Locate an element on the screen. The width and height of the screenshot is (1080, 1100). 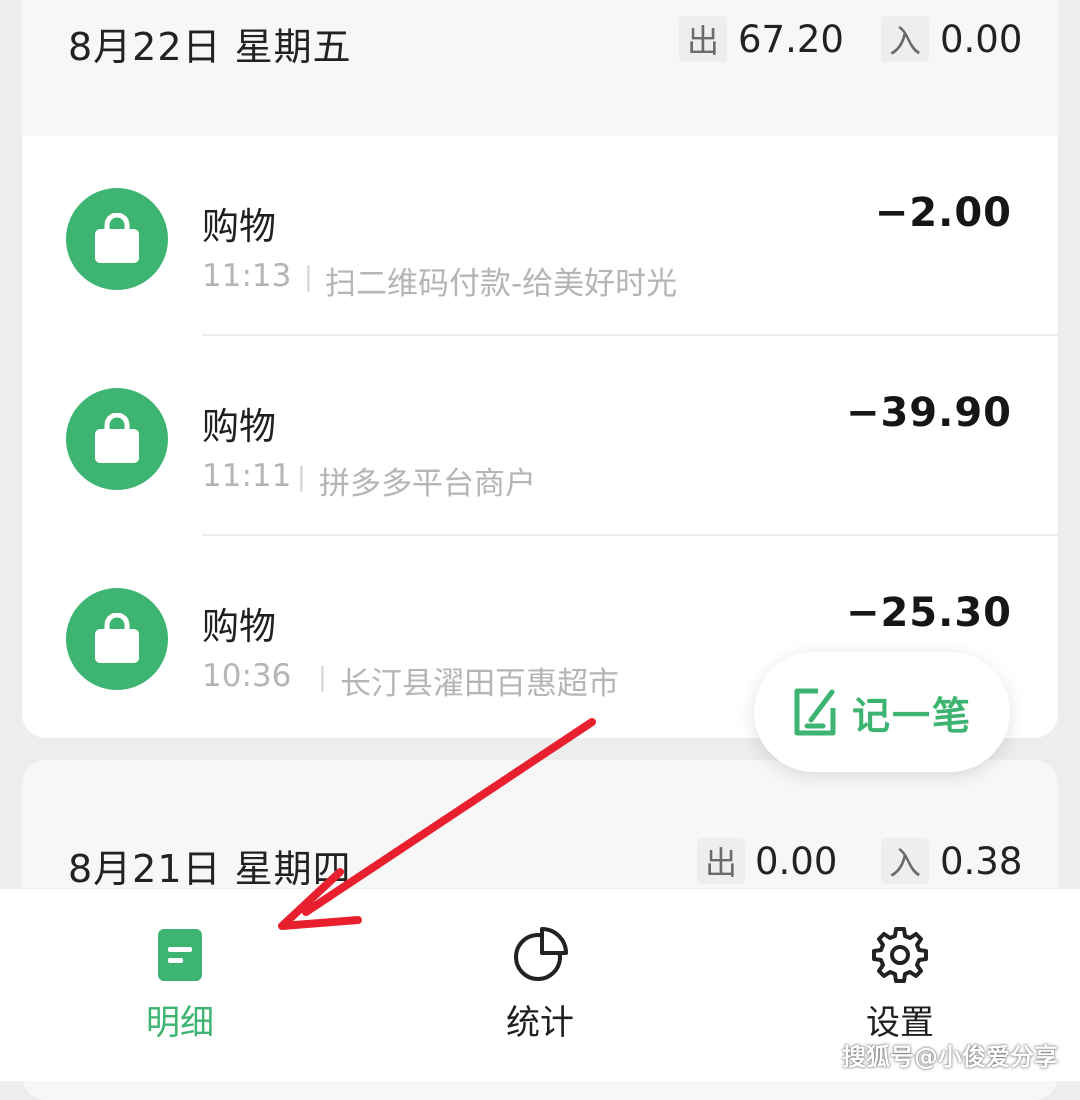
document-icon is located at coordinates (180, 955).